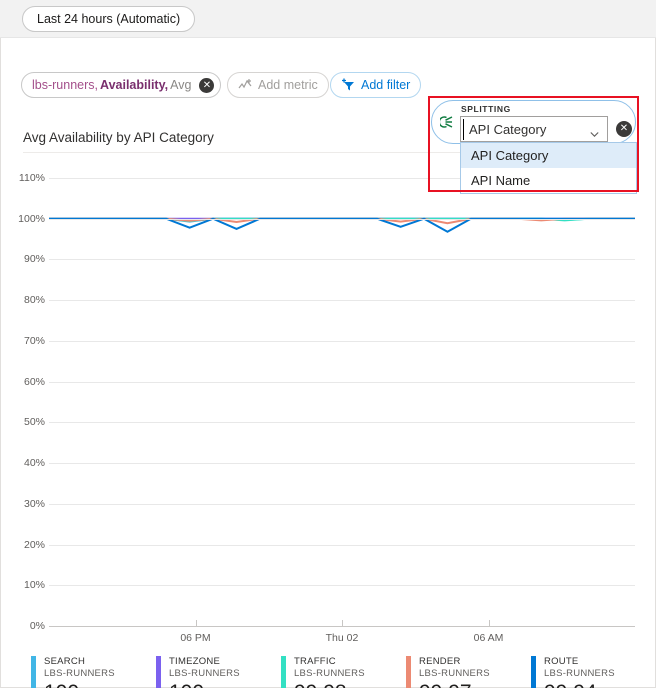 Image resolution: width=656 pixels, height=688 pixels. What do you see at coordinates (386, 85) in the screenshot?
I see `add-filter-label: Add filter` at bounding box center [386, 85].